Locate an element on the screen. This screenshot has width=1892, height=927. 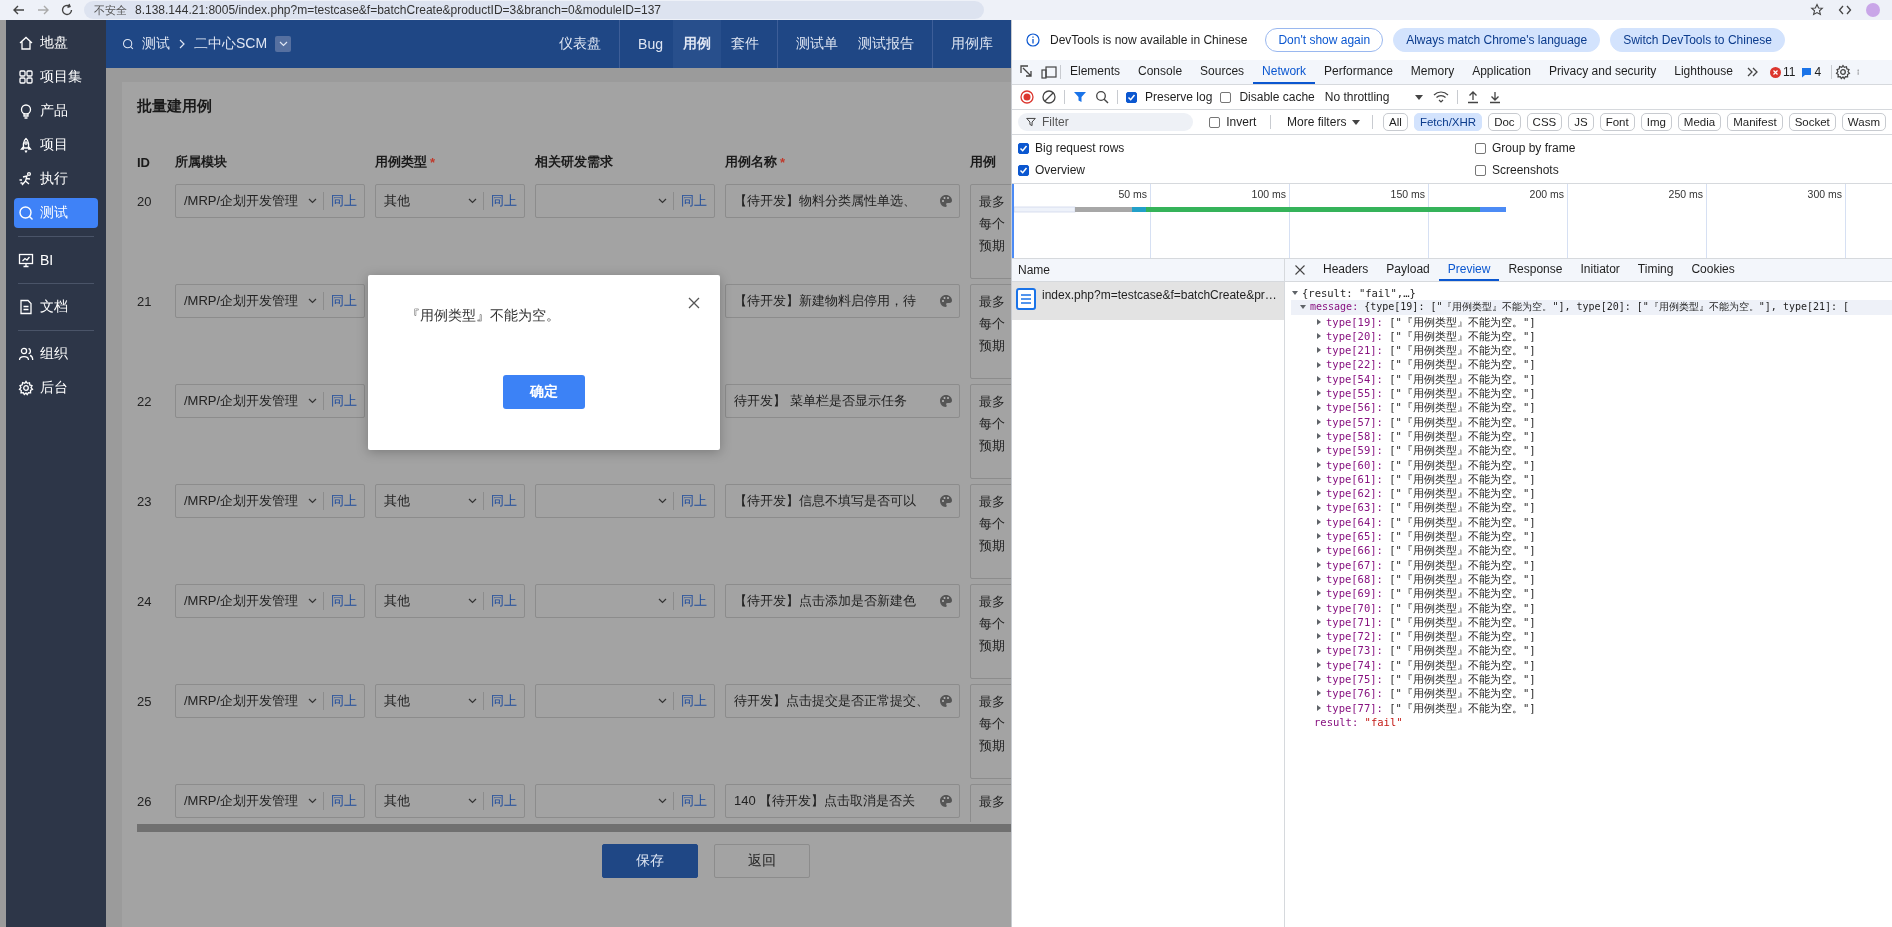
filter-chip: All is located at coordinates (1395, 122).